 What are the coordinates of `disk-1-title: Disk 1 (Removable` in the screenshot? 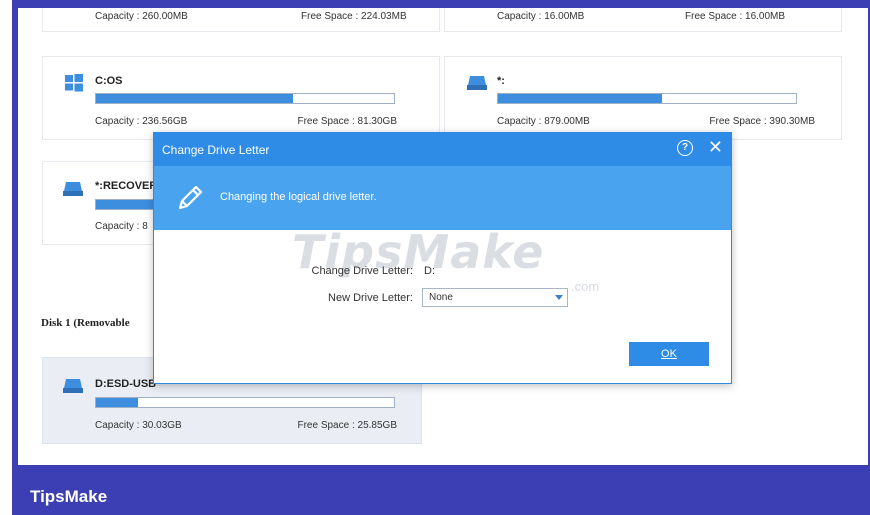 It's located at (85, 323).